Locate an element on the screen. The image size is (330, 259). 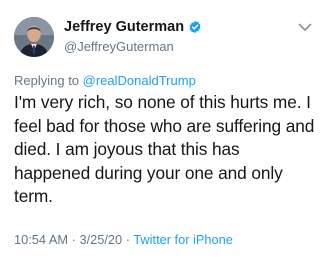
tweet-time: 10:54 AM is located at coordinates (41, 239).